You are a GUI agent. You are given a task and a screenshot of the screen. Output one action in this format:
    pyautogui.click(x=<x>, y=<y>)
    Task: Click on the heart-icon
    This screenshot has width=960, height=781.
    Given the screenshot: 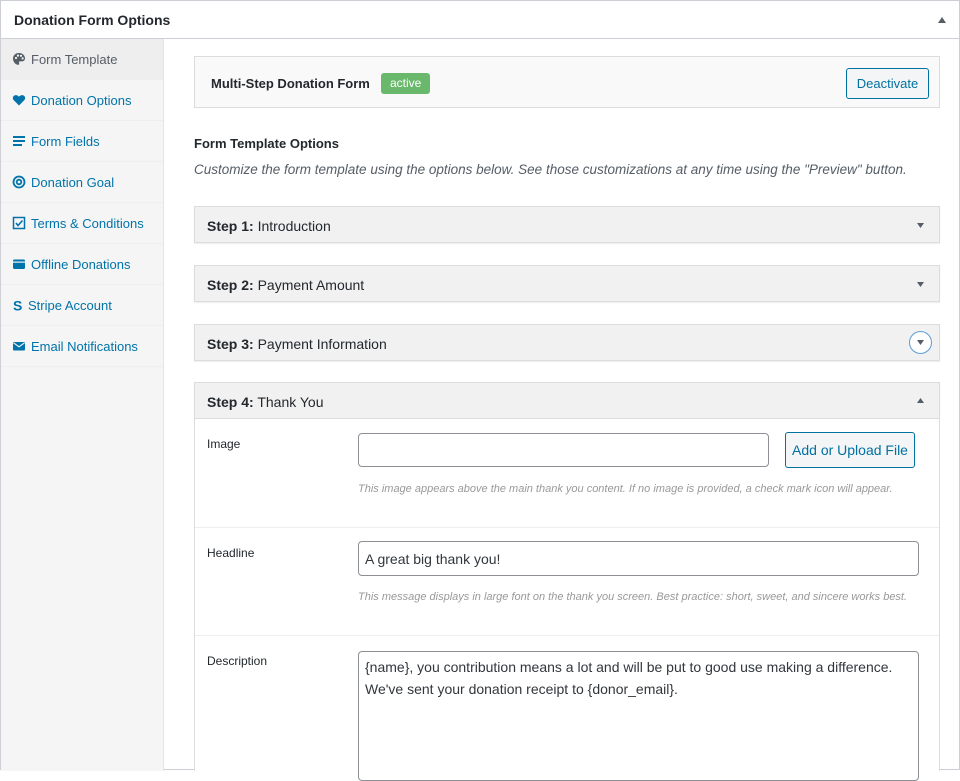 What is the action you would take?
    pyautogui.click(x=19, y=100)
    